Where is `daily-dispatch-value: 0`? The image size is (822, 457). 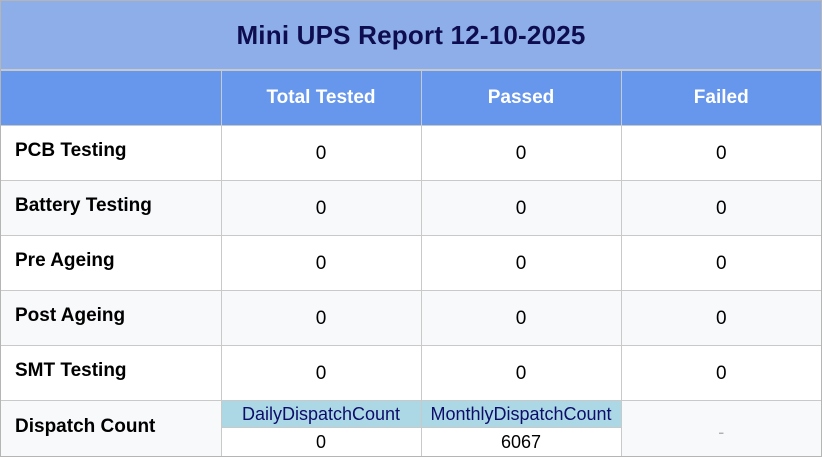
daily-dispatch-value: 0 is located at coordinates (321, 441).